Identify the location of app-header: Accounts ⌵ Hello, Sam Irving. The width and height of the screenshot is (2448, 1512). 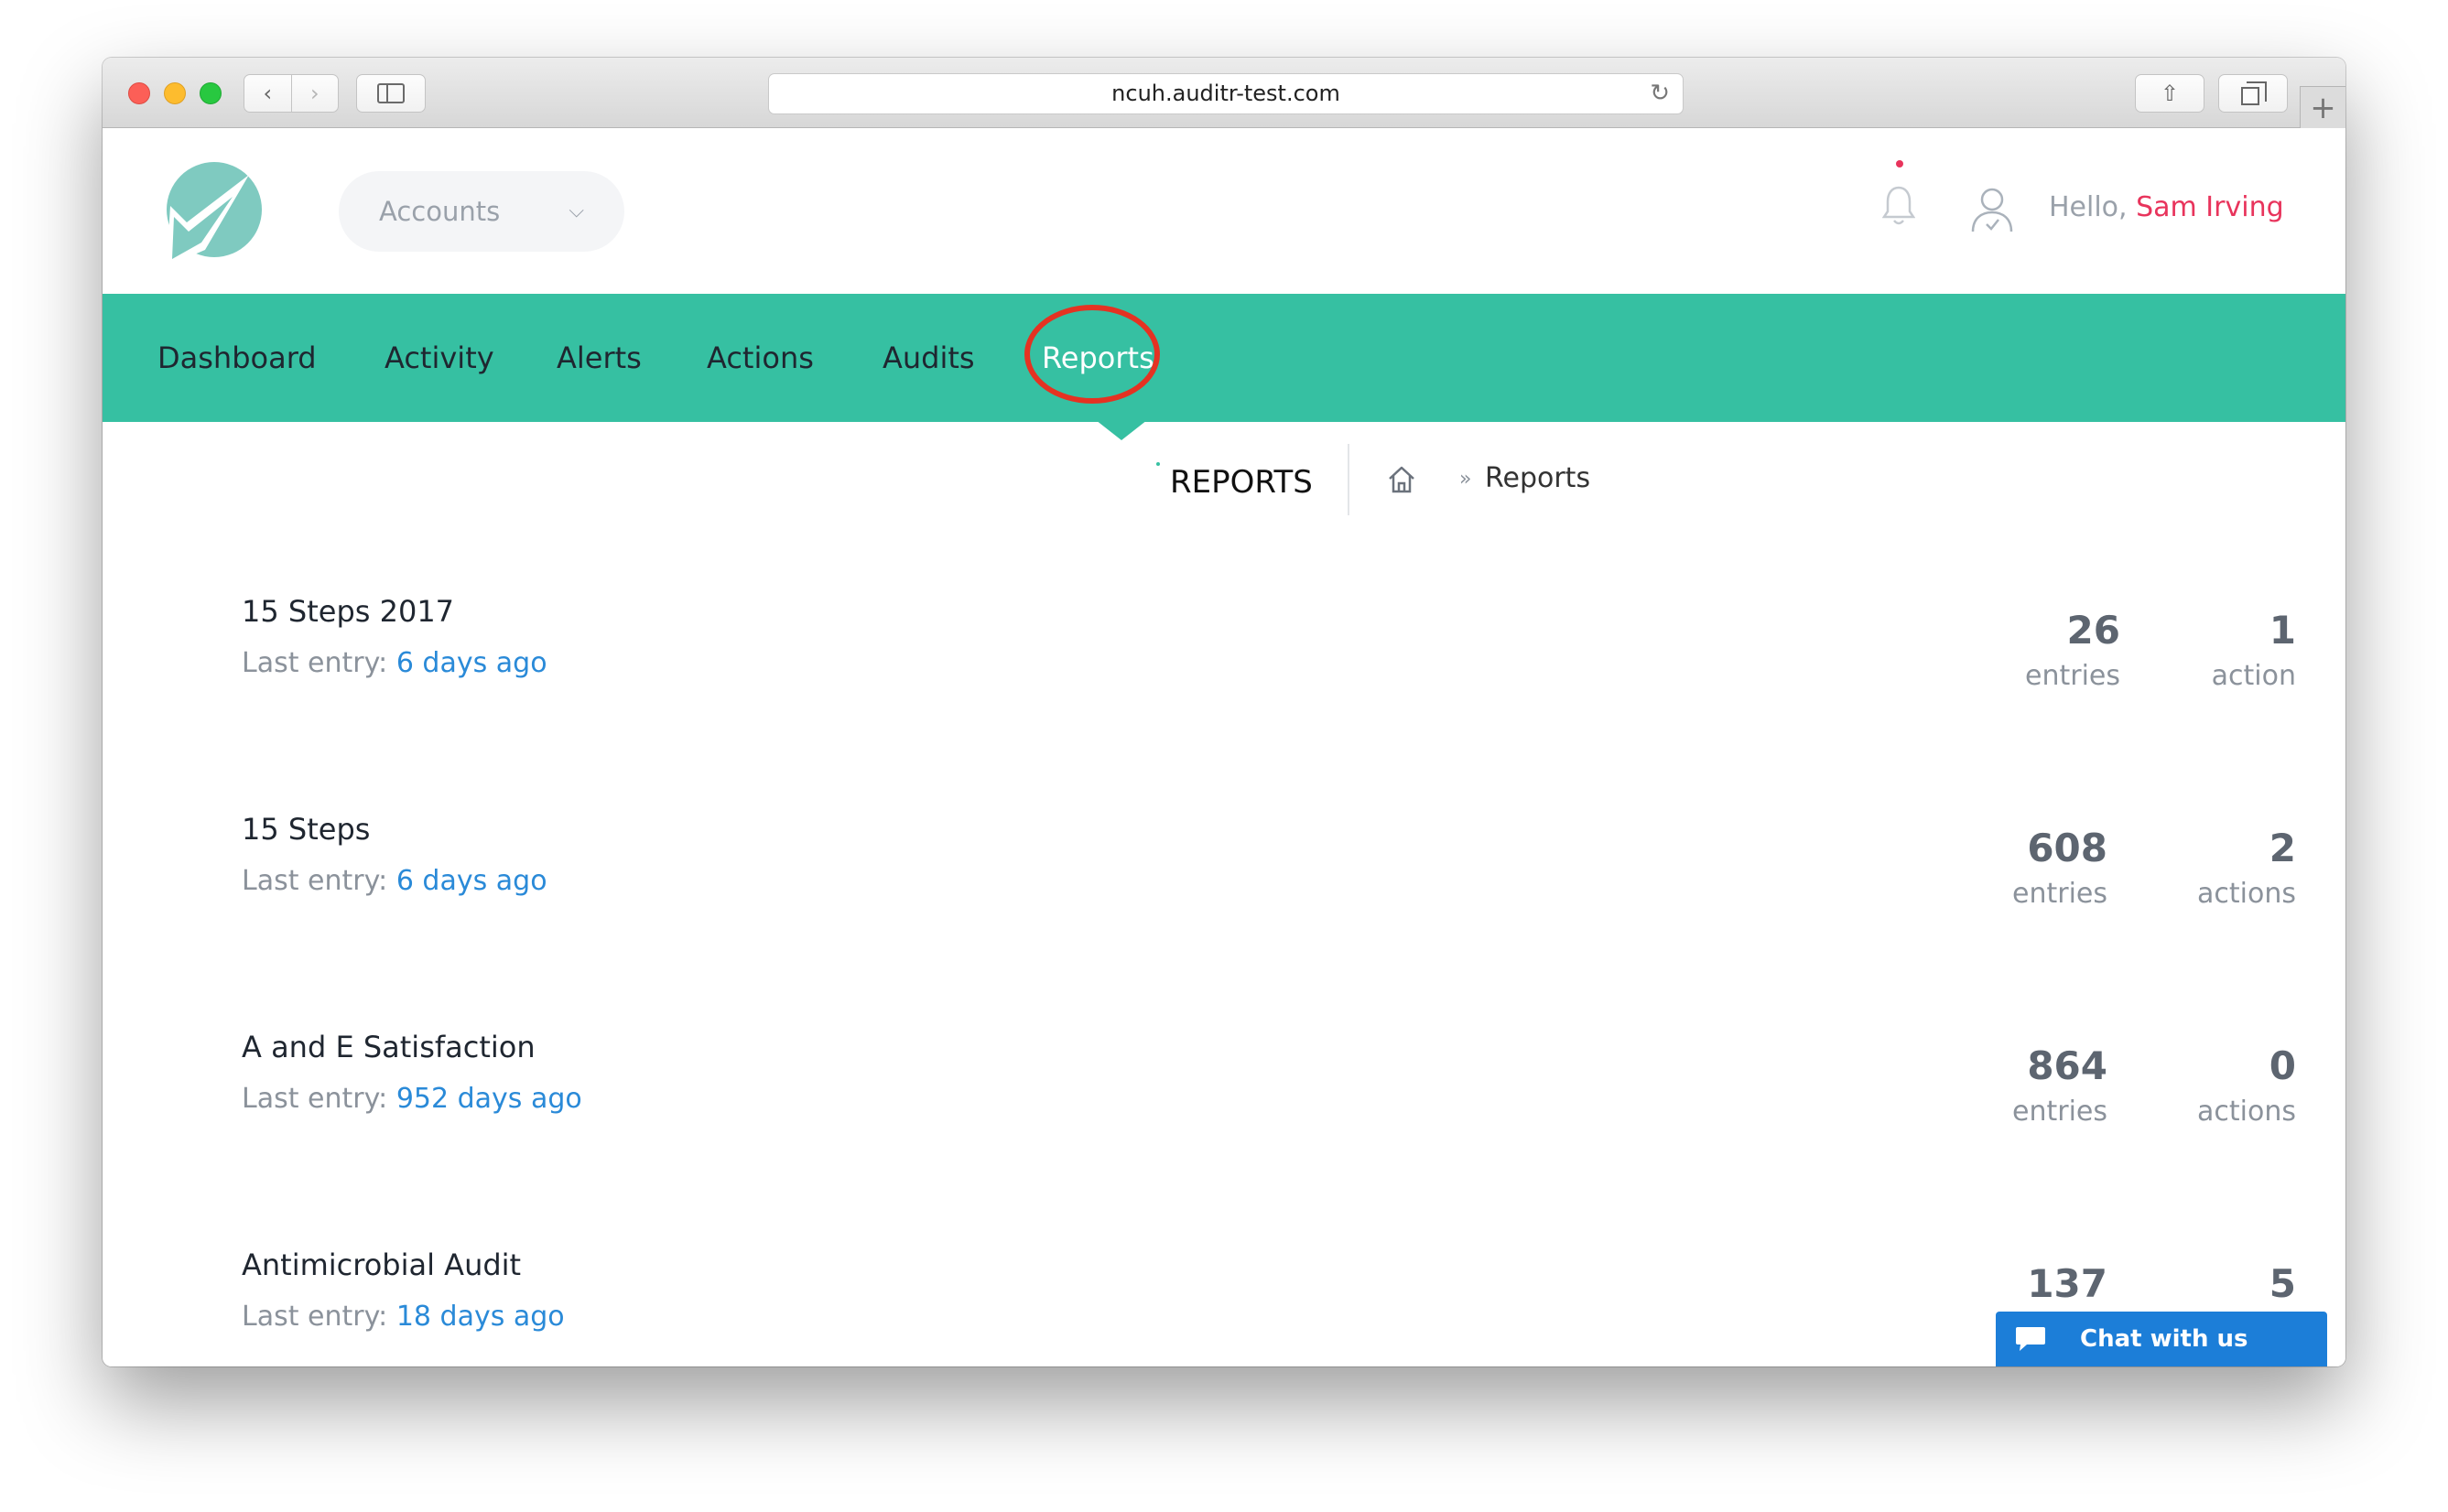
(1224, 211).